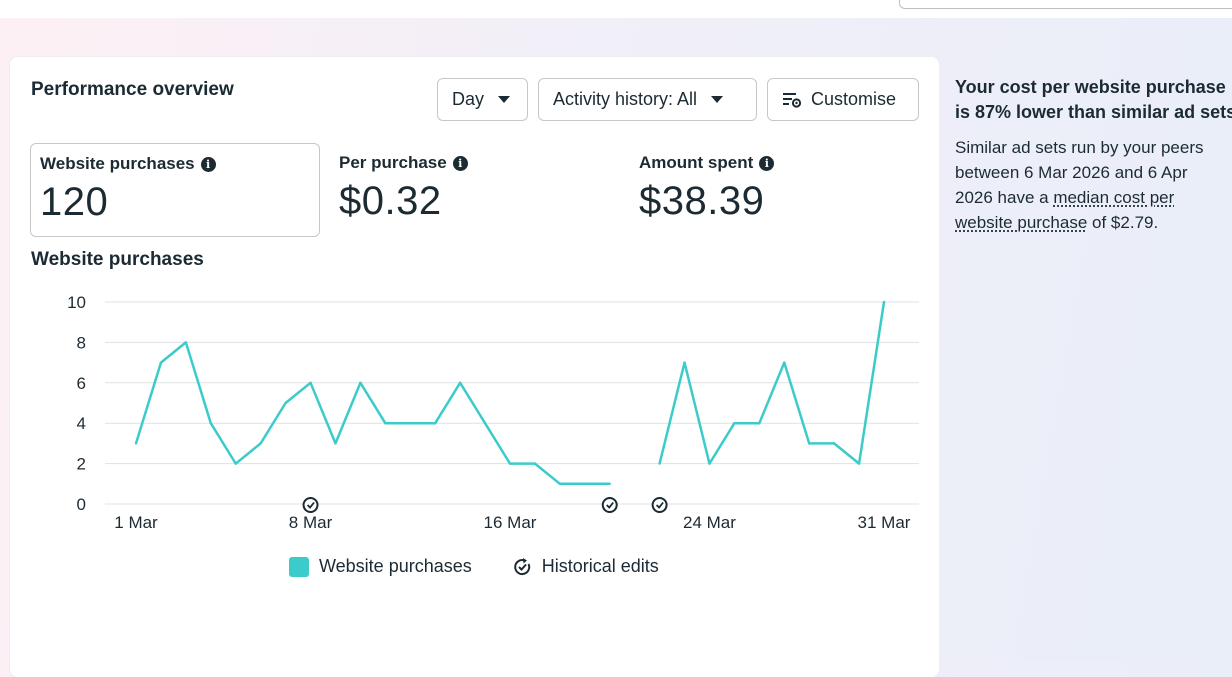  What do you see at coordinates (1090, 87) in the screenshot?
I see `insight-headline-line1: Your cost per website purchase` at bounding box center [1090, 87].